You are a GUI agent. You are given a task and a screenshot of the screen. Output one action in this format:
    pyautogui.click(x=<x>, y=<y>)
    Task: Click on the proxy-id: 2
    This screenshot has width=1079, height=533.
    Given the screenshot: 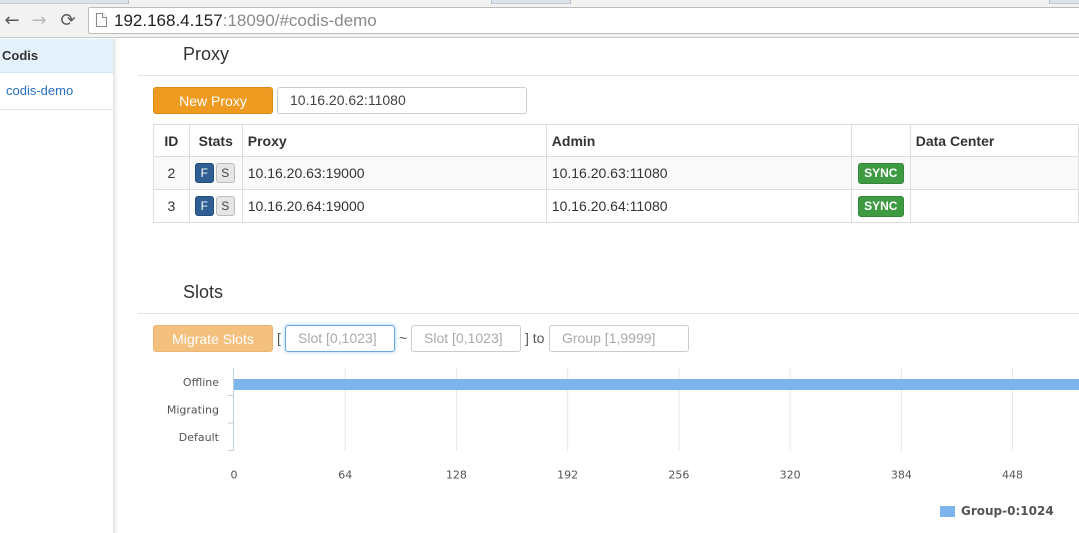 What is the action you would take?
    pyautogui.click(x=171, y=173)
    